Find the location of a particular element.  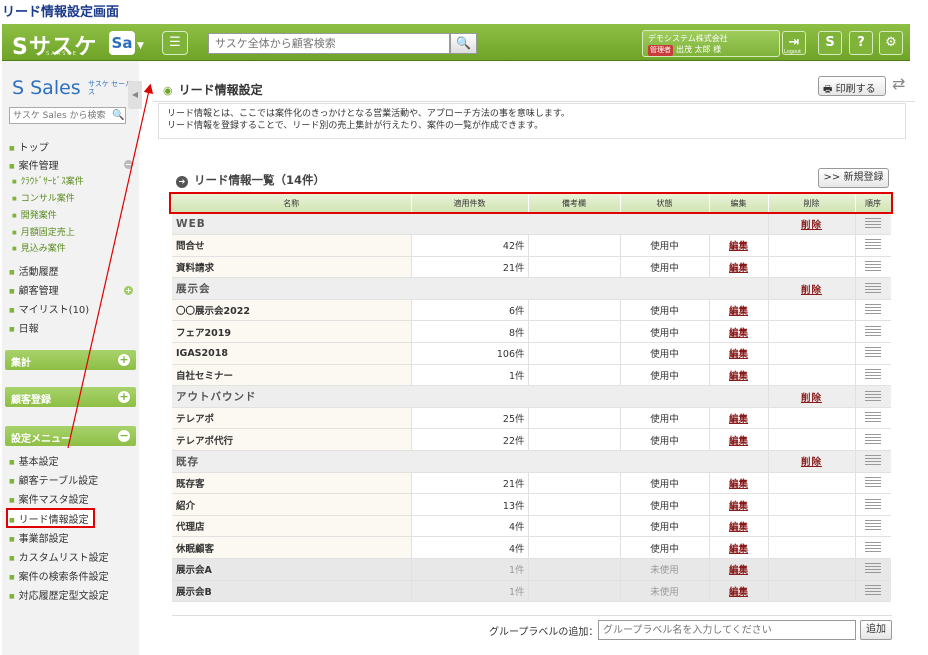

app-switch-button: Sa is located at coordinates (122, 43).